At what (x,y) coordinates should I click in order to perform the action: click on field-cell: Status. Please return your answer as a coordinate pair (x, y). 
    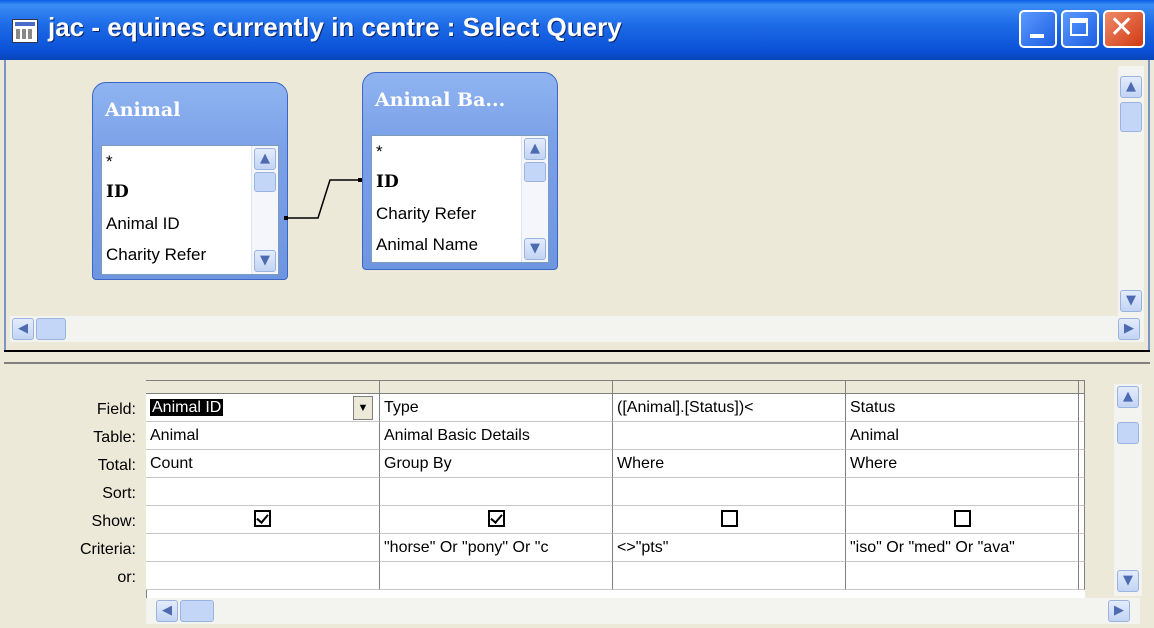
    Looking at the image, I should click on (962, 408).